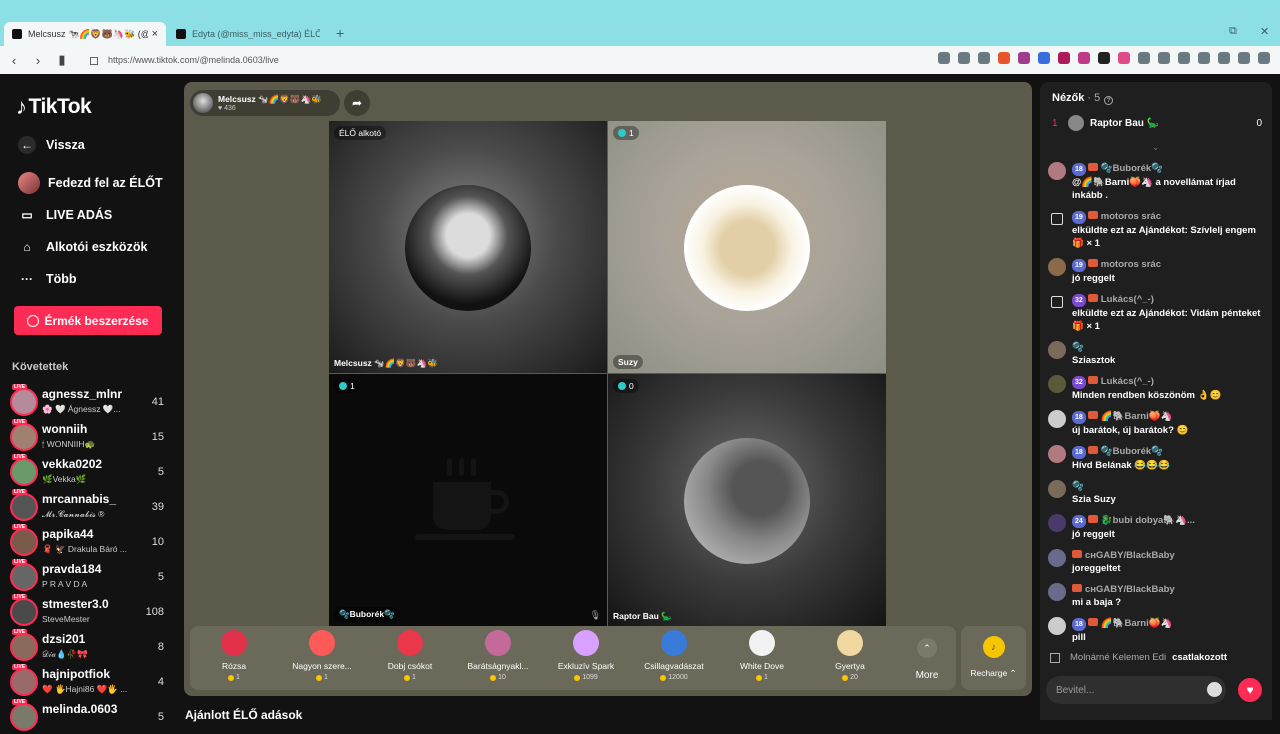  What do you see at coordinates (1118, 657) in the screenshot?
I see `joined-user: Molnárné Kelemen Edi` at bounding box center [1118, 657].